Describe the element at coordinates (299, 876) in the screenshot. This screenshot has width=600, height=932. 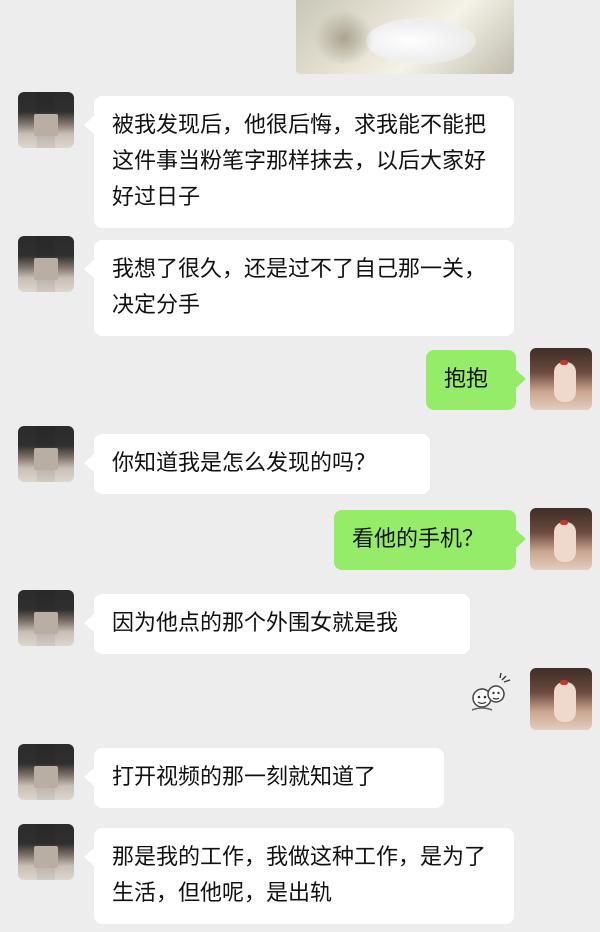
I see `message-bubble-left: 那是我的工作，我做这种工作，是为了生活，但他呢，是出轨` at that location.